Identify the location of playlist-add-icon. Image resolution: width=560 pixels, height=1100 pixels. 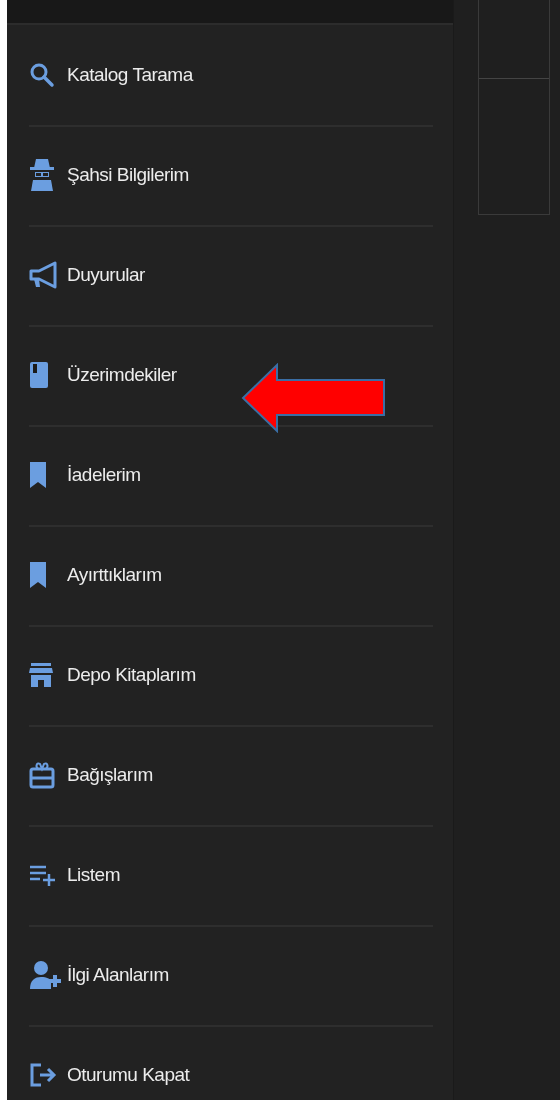
(43, 875).